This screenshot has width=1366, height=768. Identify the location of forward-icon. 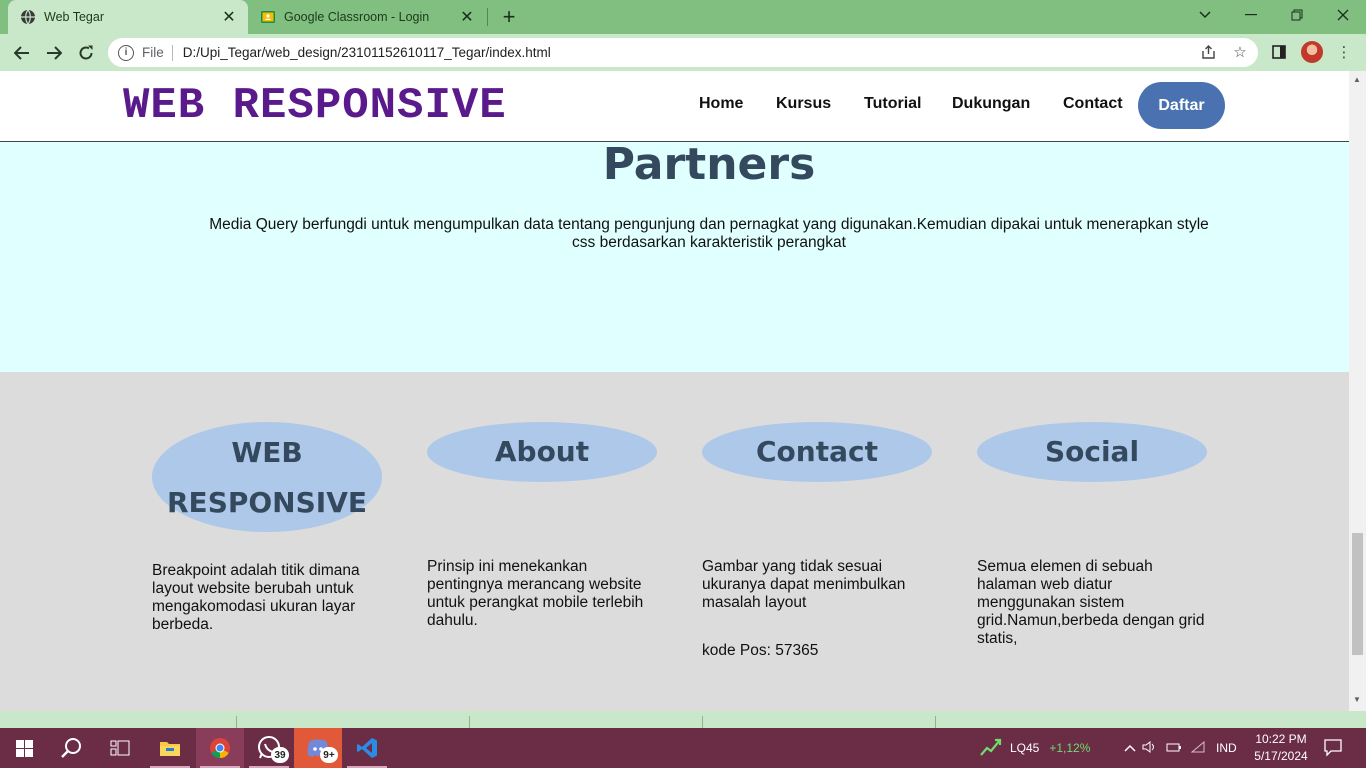
(54, 53).